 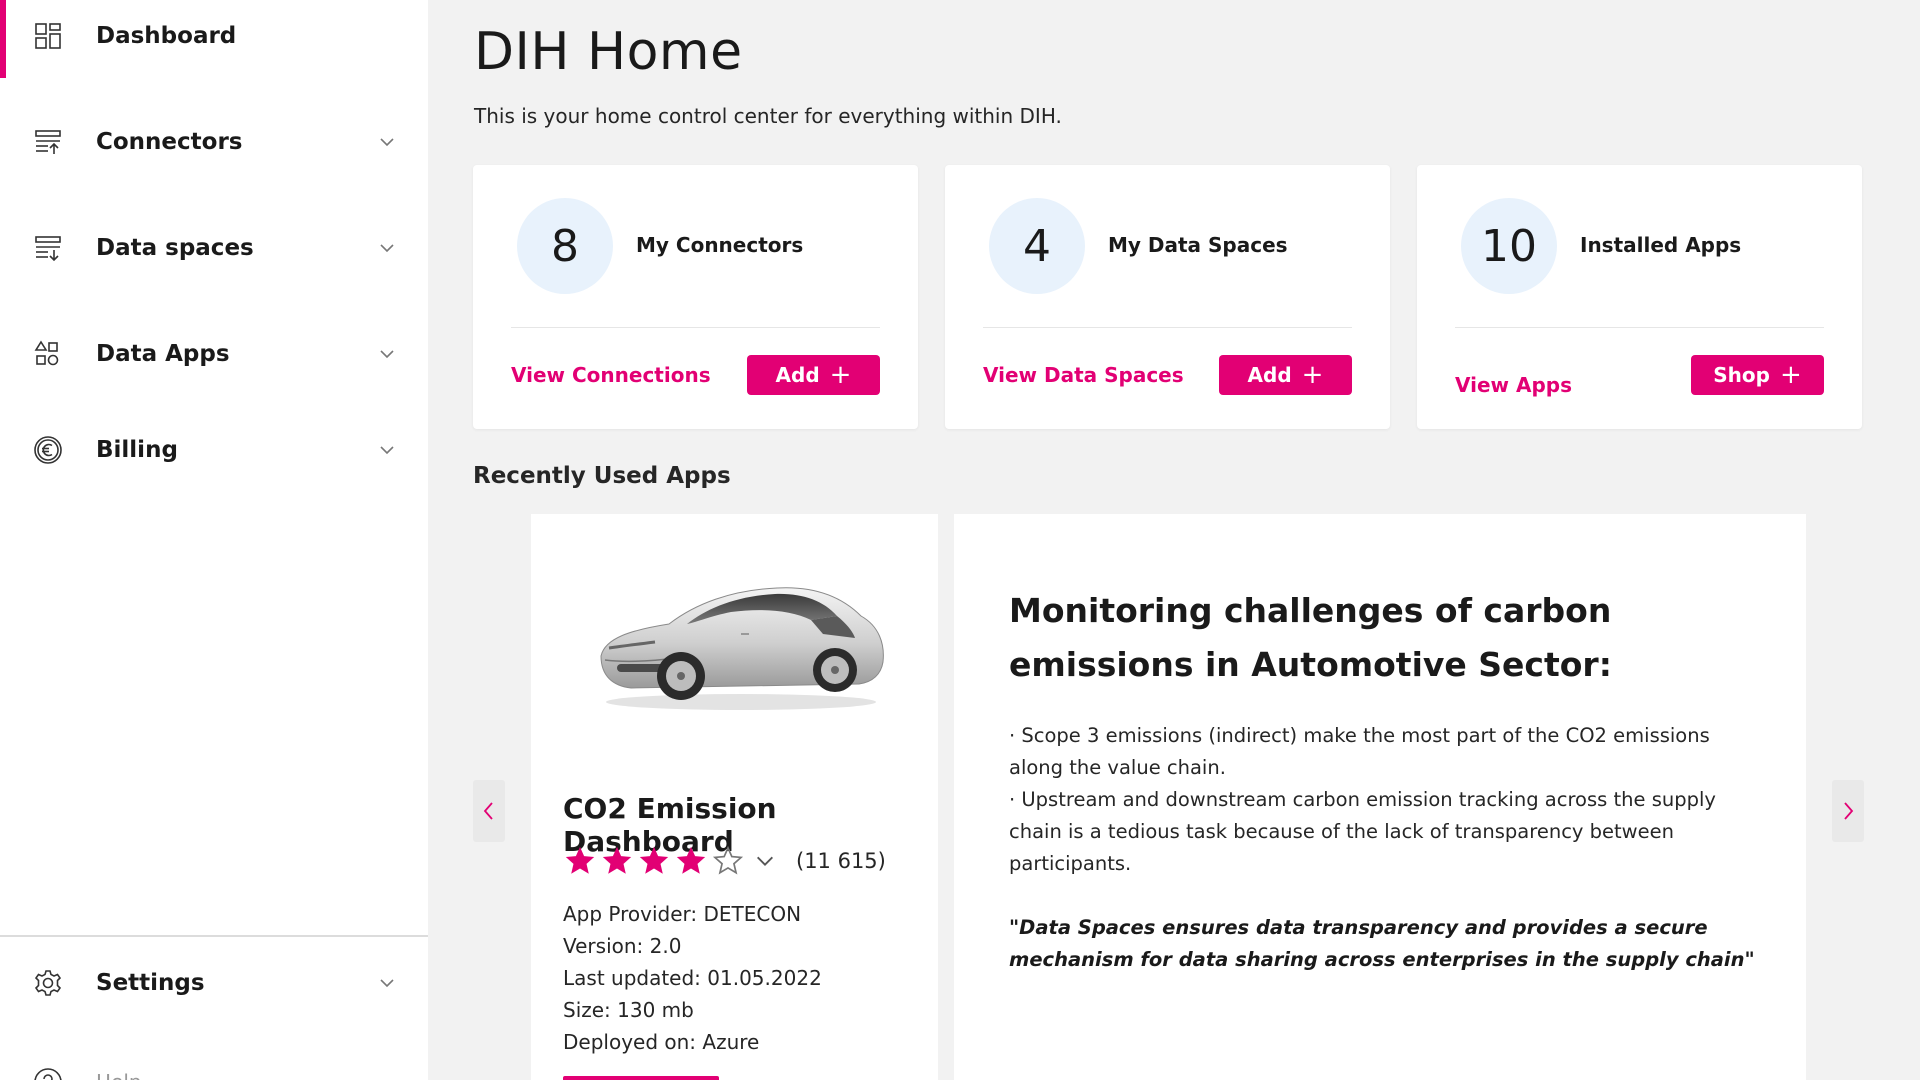 What do you see at coordinates (628, 1010) in the screenshot?
I see `app-size: Size: 130 mb` at bounding box center [628, 1010].